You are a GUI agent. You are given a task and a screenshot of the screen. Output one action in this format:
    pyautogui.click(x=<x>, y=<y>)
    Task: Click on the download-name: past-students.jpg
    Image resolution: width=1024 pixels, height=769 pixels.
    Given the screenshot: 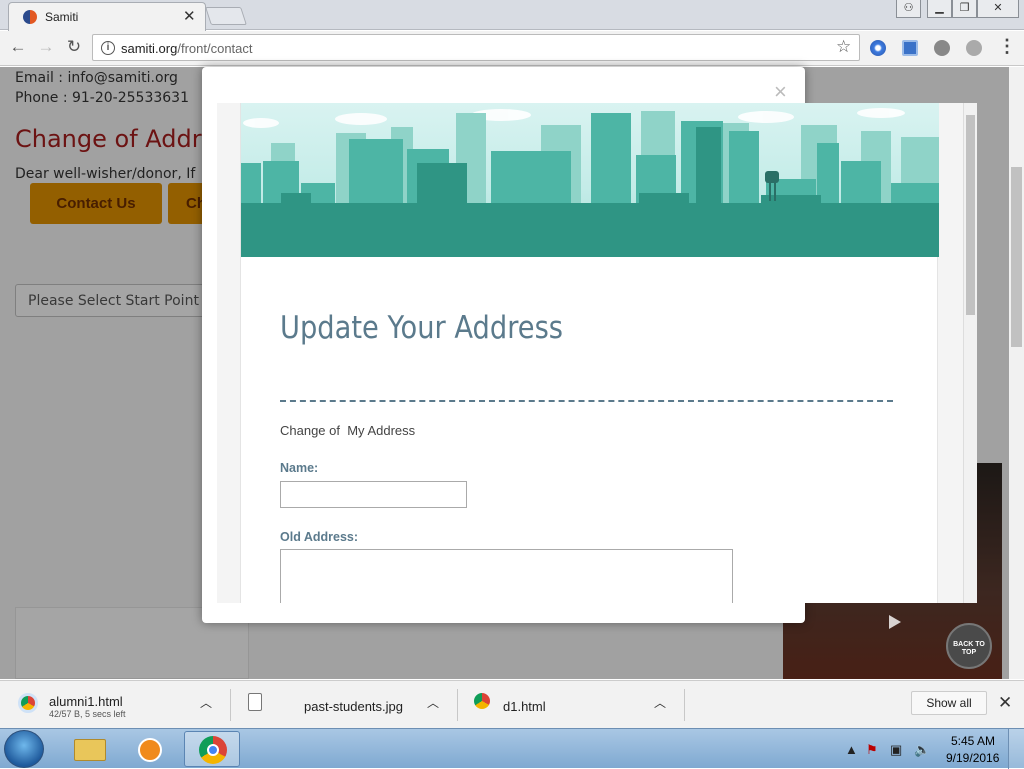 What is the action you would take?
    pyautogui.click(x=354, y=706)
    